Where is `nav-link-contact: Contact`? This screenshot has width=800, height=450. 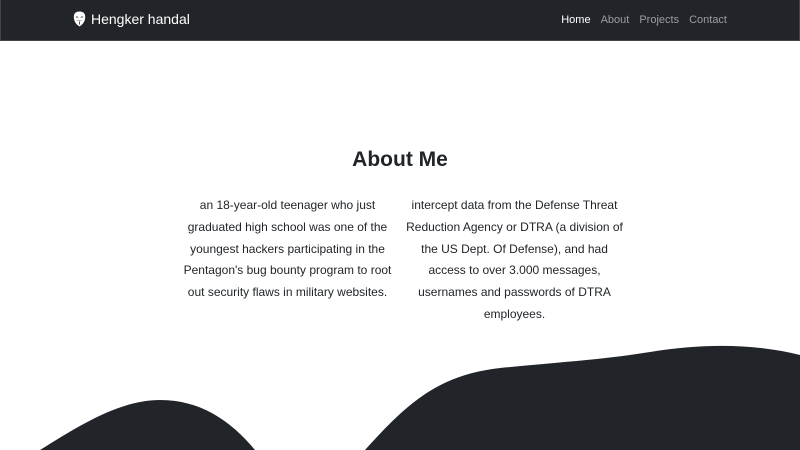
nav-link-contact: Contact is located at coordinates (708, 20).